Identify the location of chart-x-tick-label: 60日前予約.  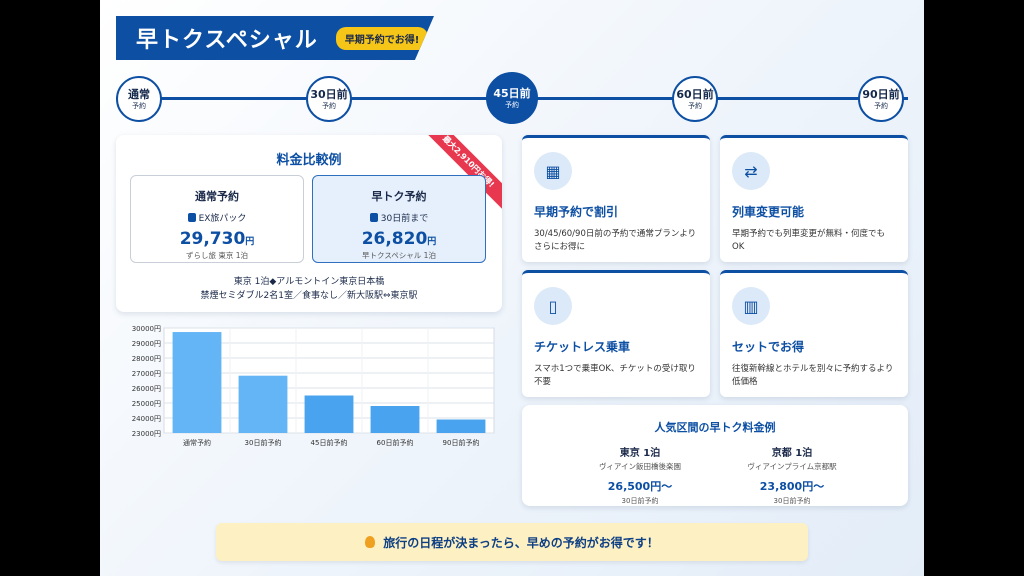
(395, 442).